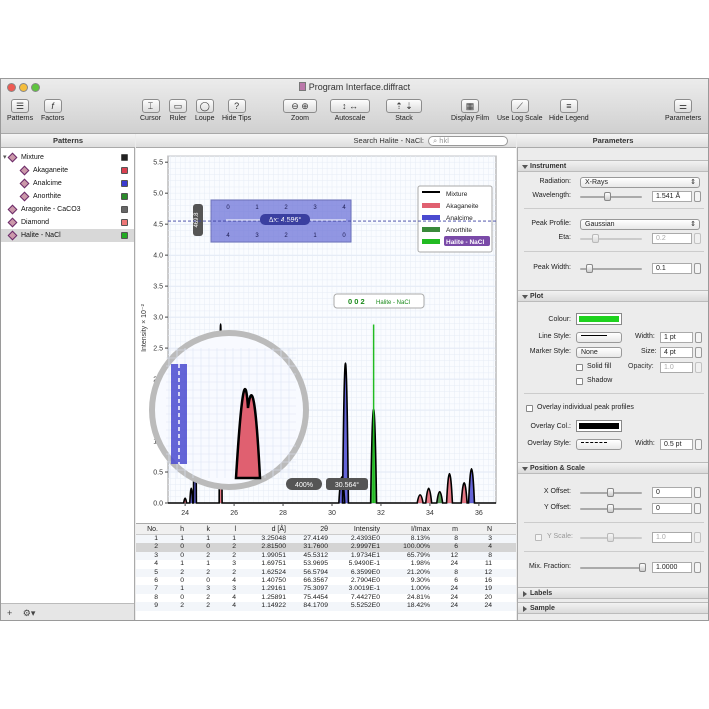 Image resolution: width=709 pixels, height=709 pixels. I want to click on size-stepper, so click(698, 352).